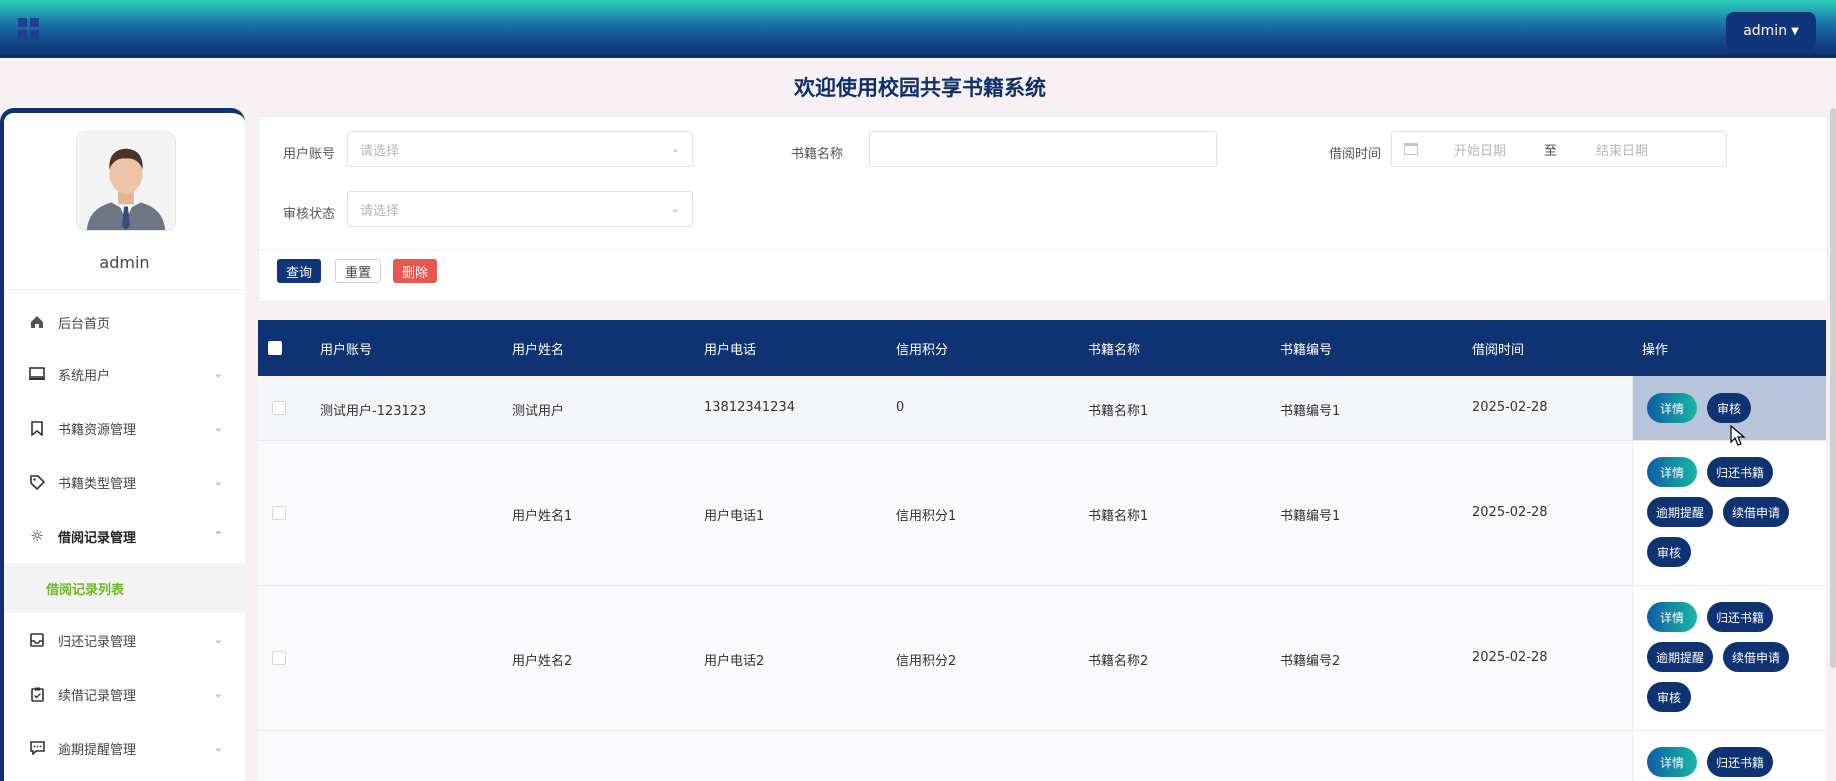 The width and height of the screenshot is (1836, 781). What do you see at coordinates (275, 348) in the screenshot?
I see `select-all-checkbox` at bounding box center [275, 348].